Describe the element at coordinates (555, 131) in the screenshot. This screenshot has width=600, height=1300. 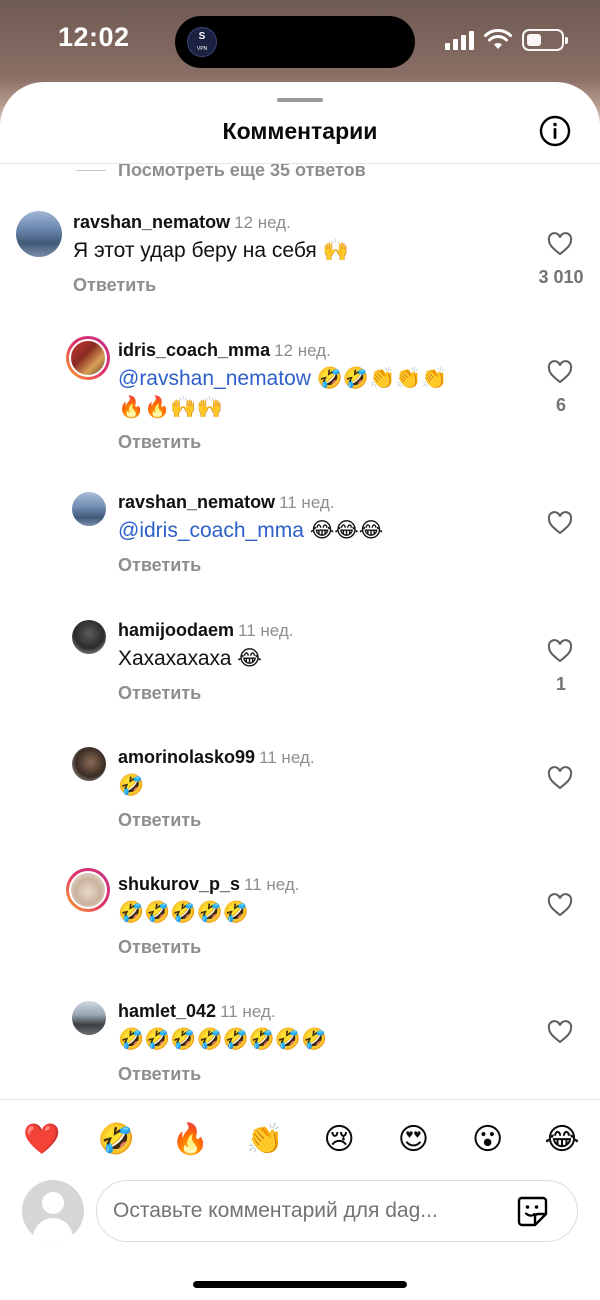
I see `info-icon` at that location.